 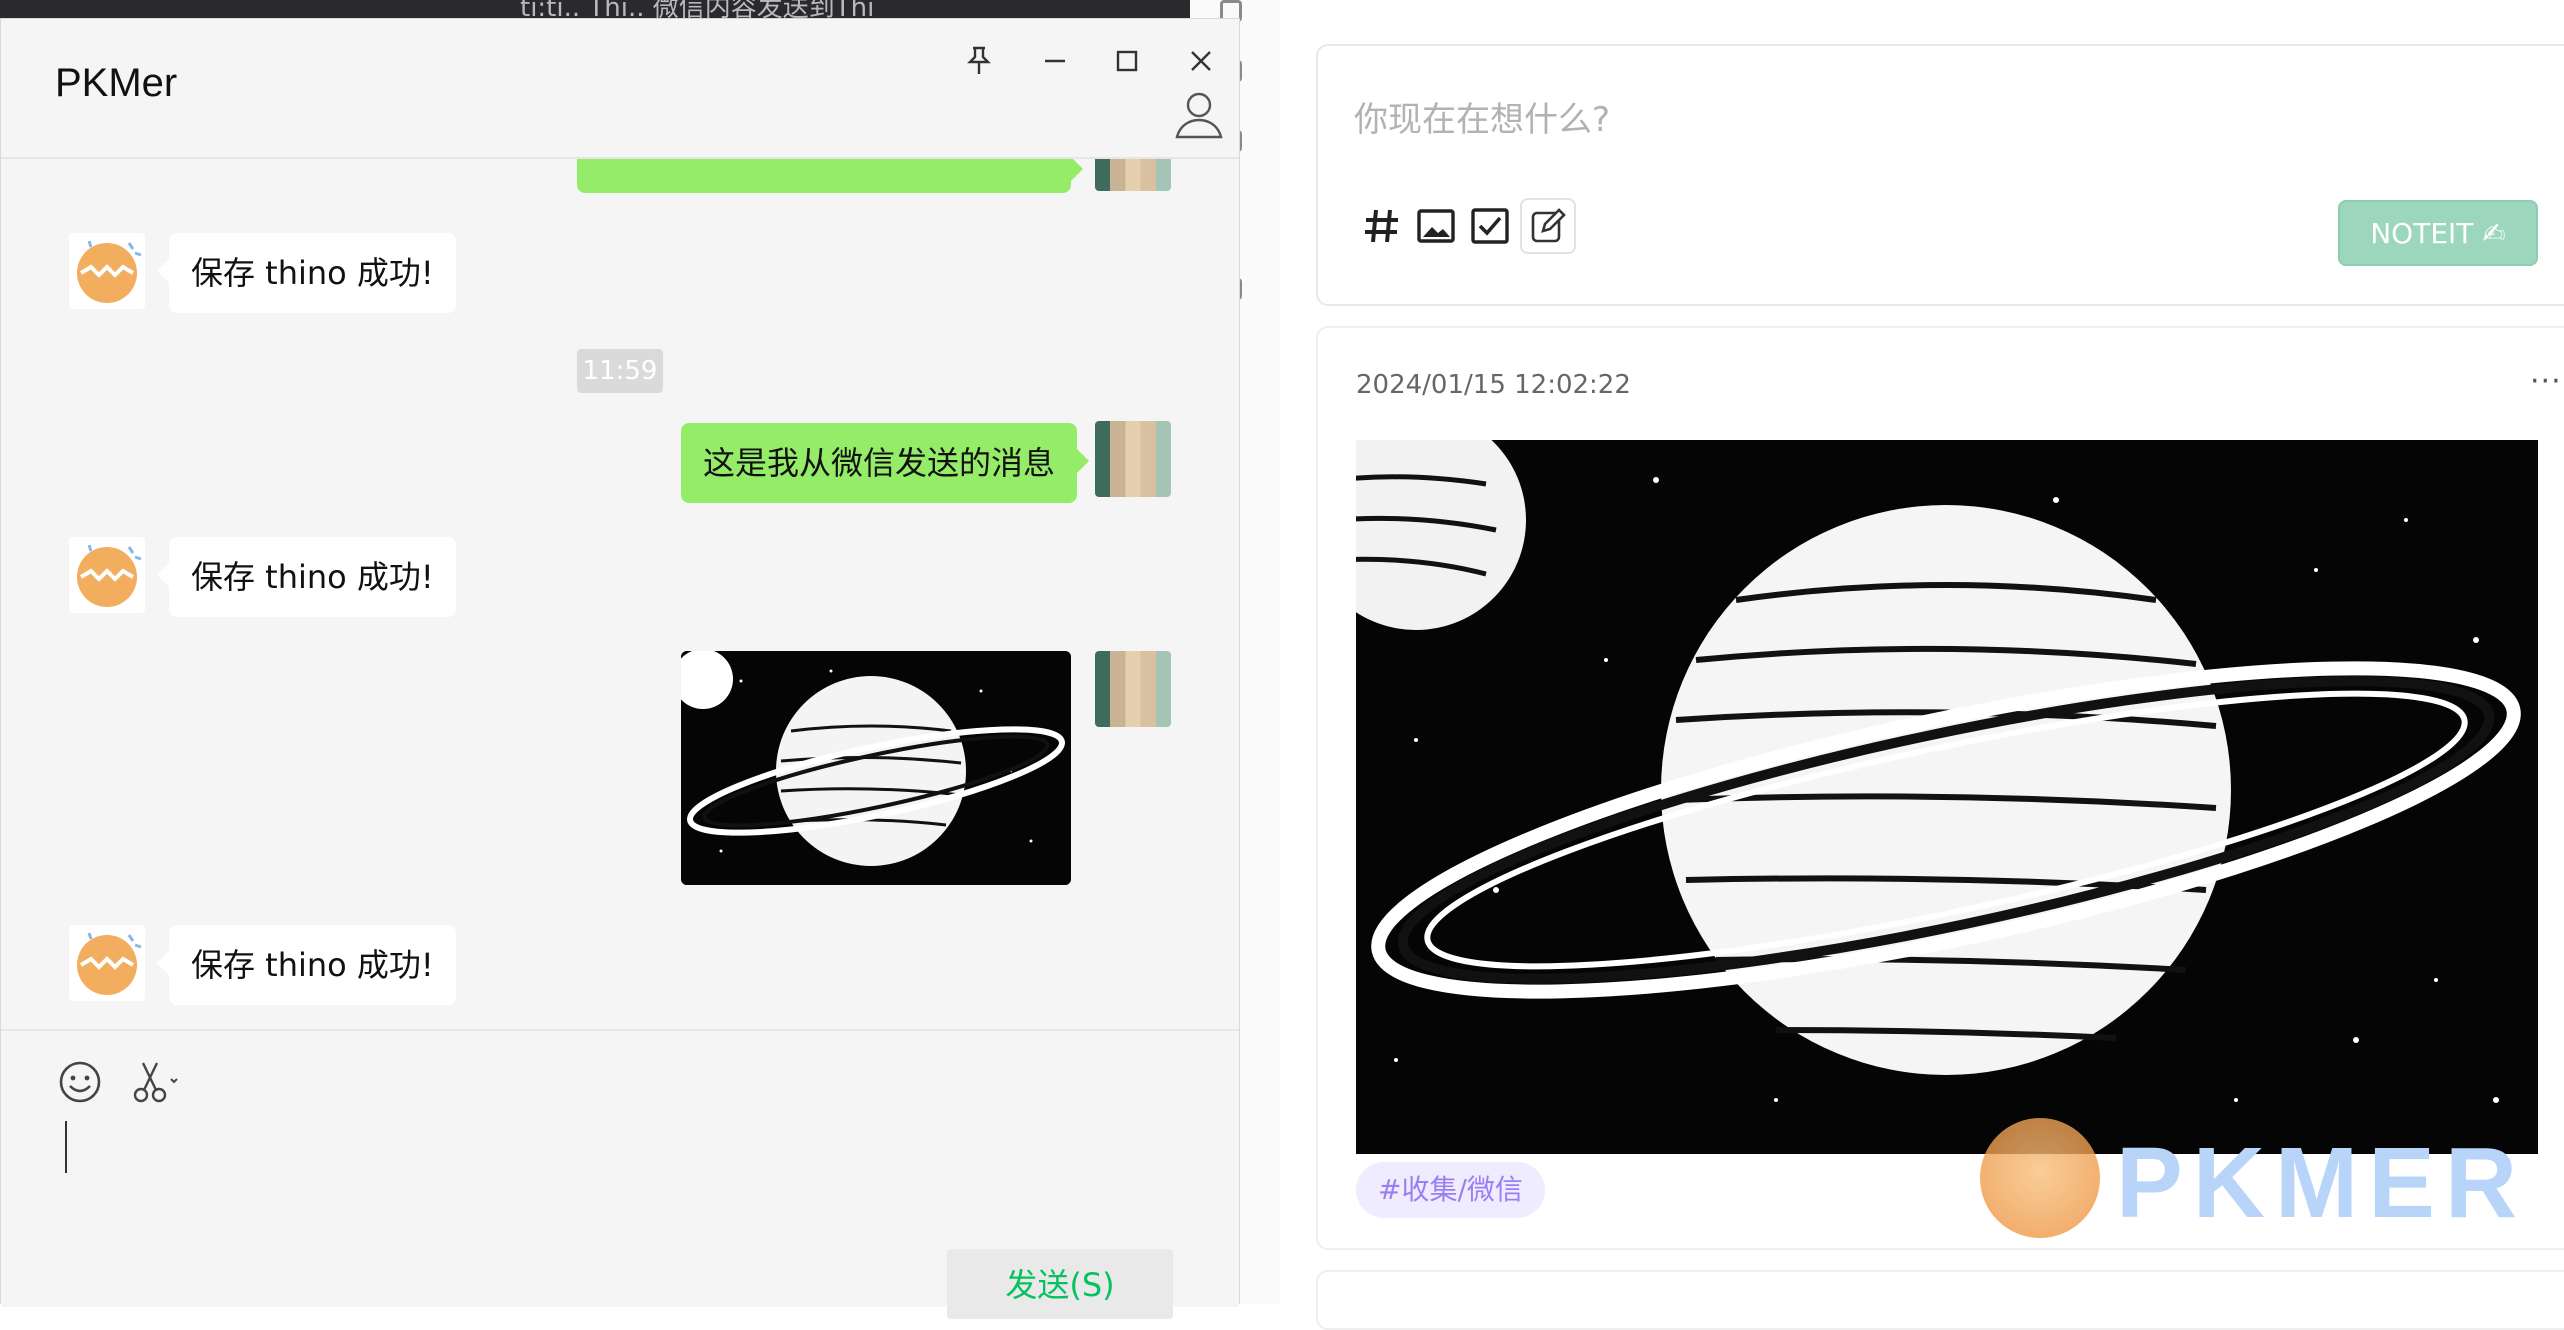 I want to click on image-message, so click(x=876, y=768).